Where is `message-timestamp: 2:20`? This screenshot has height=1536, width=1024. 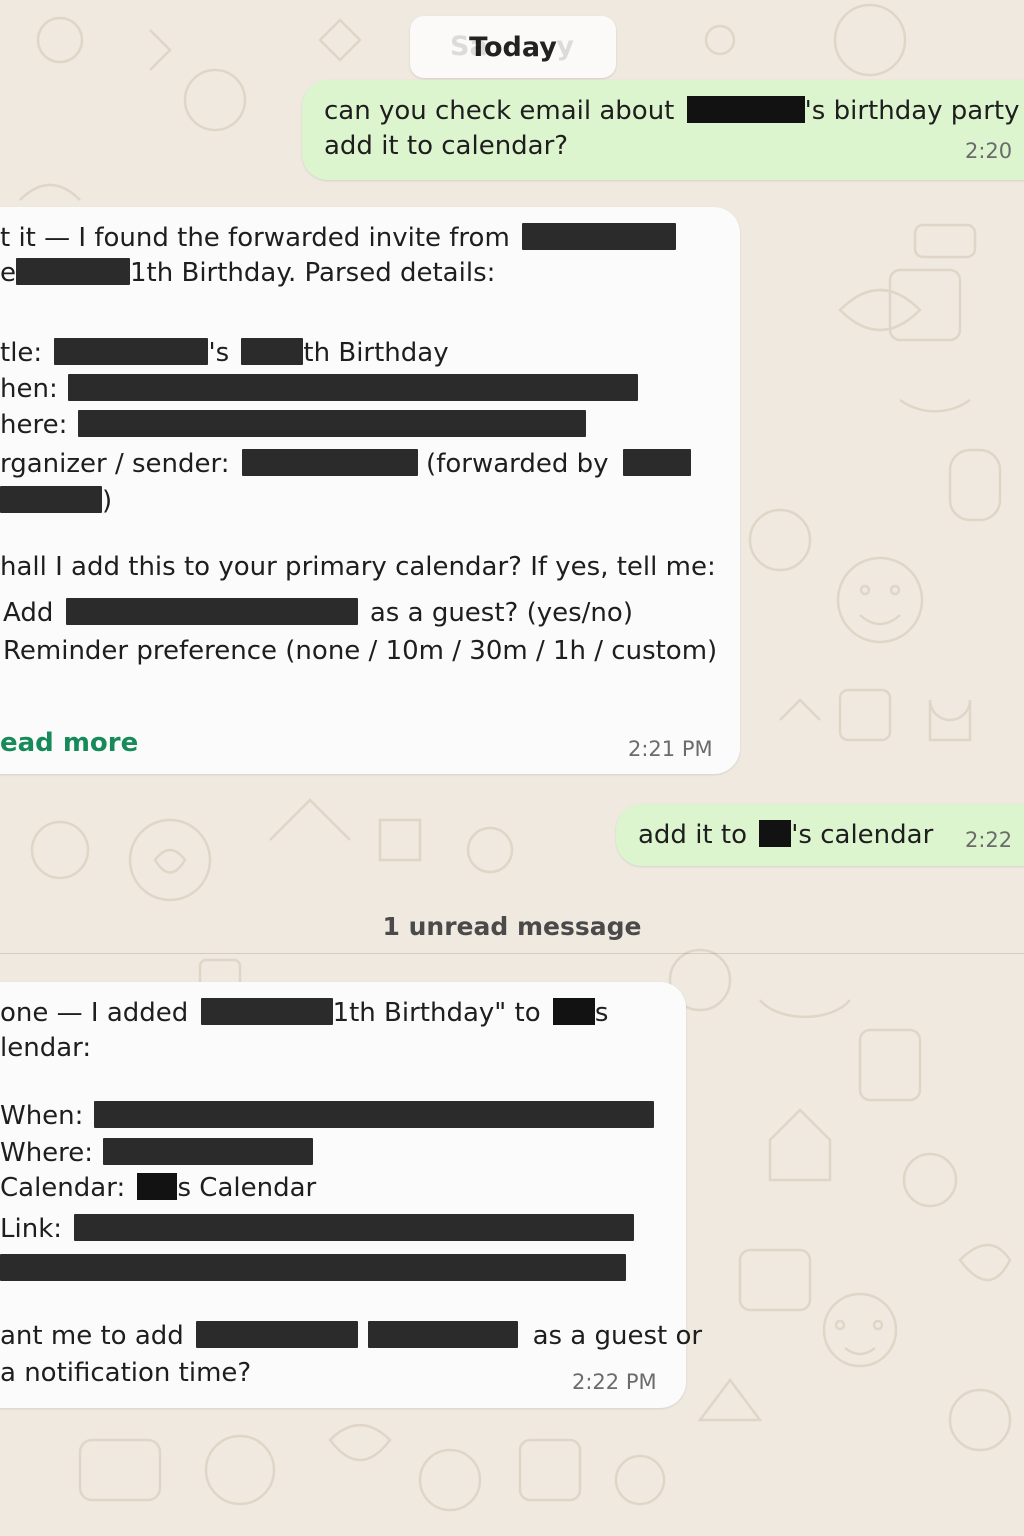 message-timestamp: 2:20 is located at coordinates (989, 151).